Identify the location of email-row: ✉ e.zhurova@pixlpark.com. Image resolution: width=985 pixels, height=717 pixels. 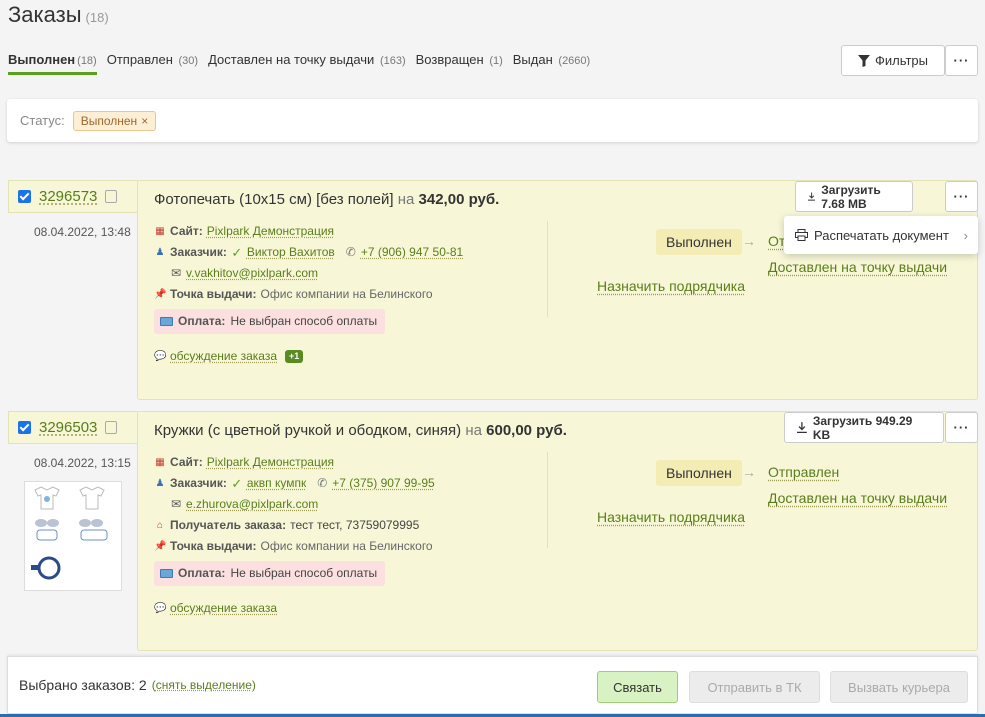
(294, 504).